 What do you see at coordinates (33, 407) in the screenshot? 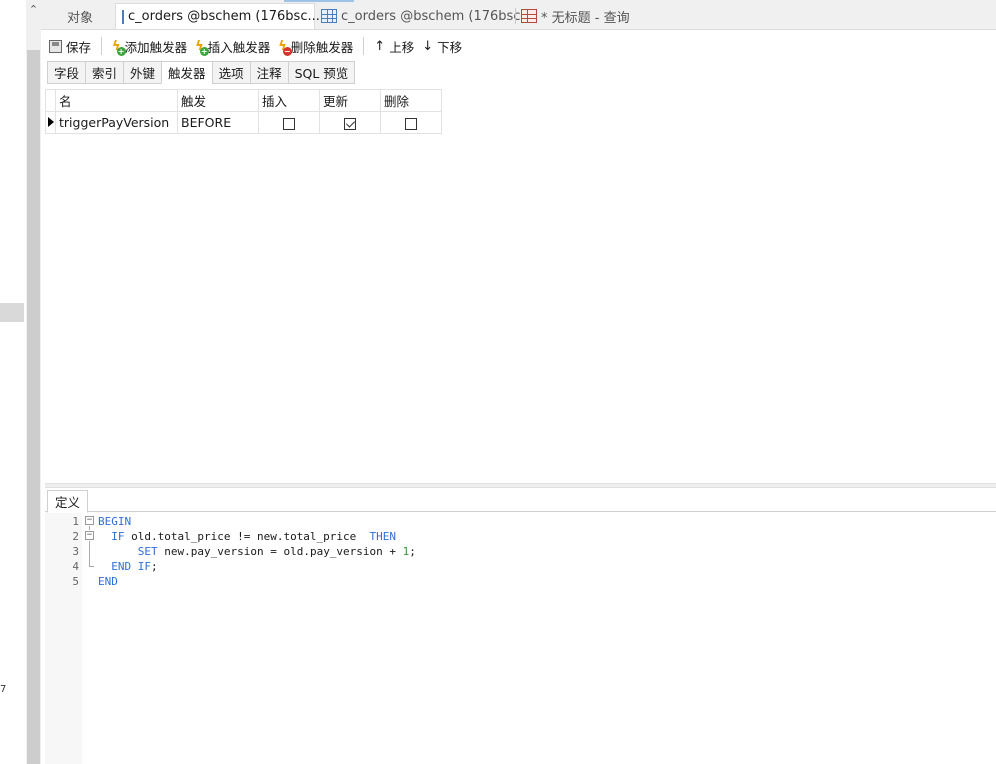
I see `scrollbar-thumb` at bounding box center [33, 407].